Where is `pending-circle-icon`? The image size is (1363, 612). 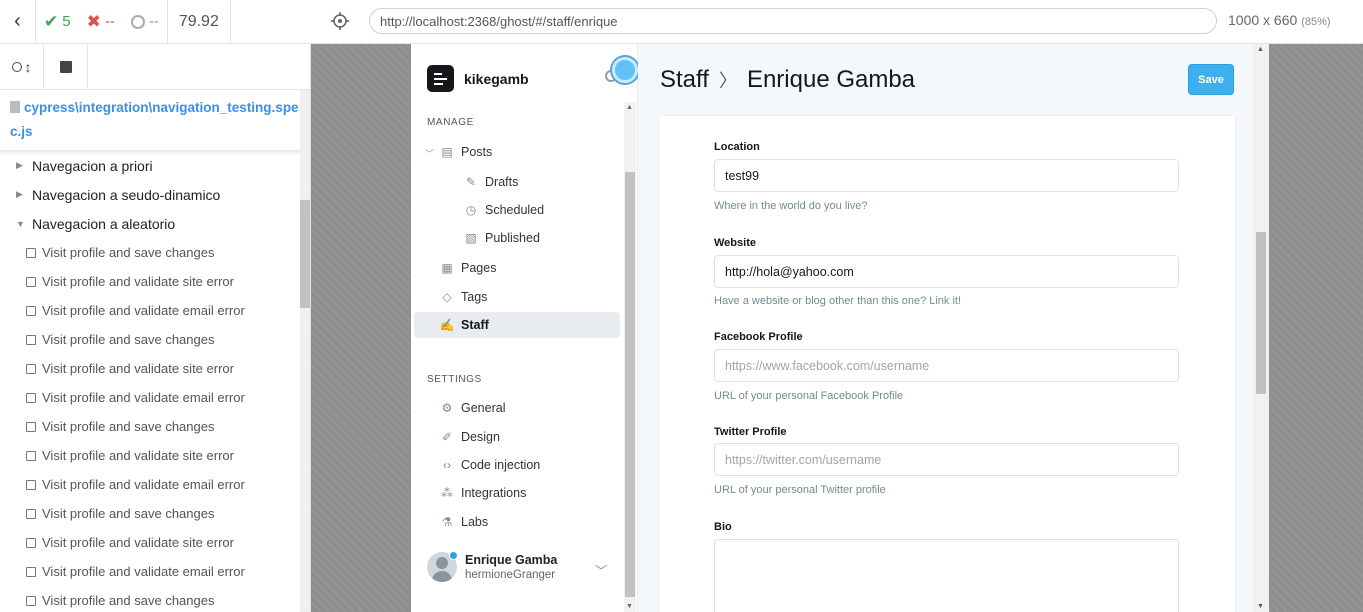
pending-circle-icon is located at coordinates (137, 21).